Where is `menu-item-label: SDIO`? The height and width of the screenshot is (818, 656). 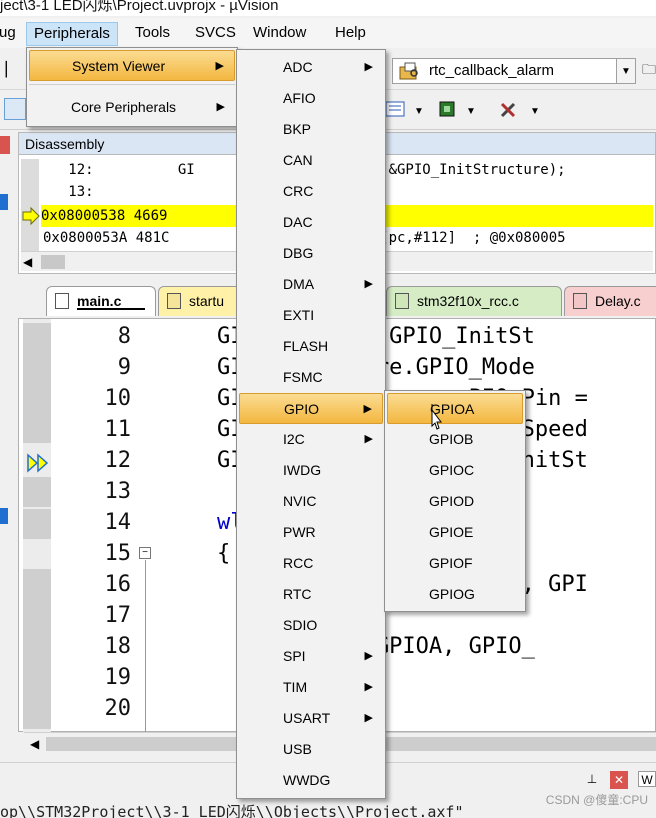 menu-item-label: SDIO is located at coordinates (300, 625).